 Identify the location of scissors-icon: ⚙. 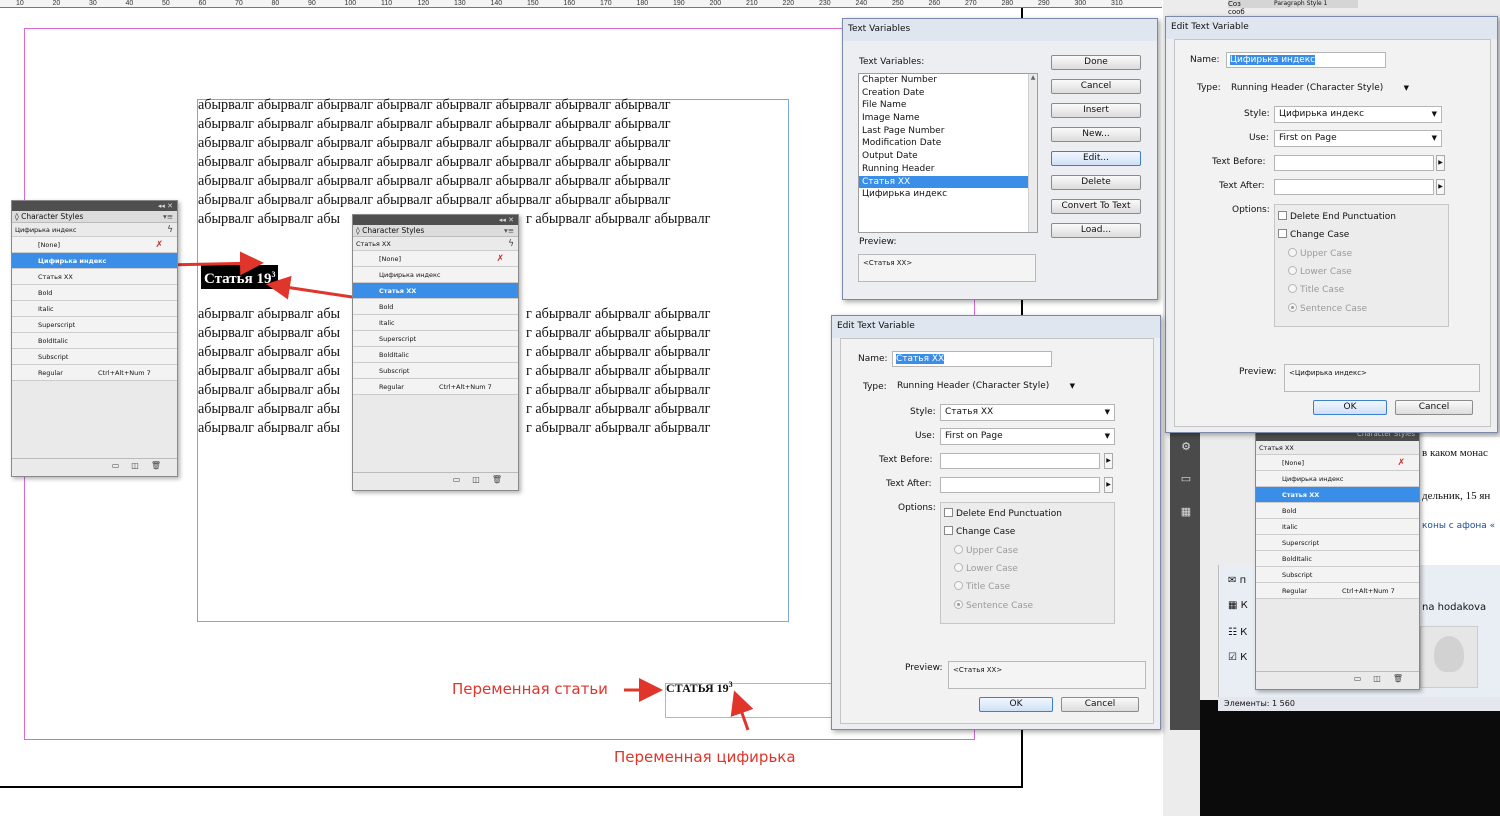
(1186, 447).